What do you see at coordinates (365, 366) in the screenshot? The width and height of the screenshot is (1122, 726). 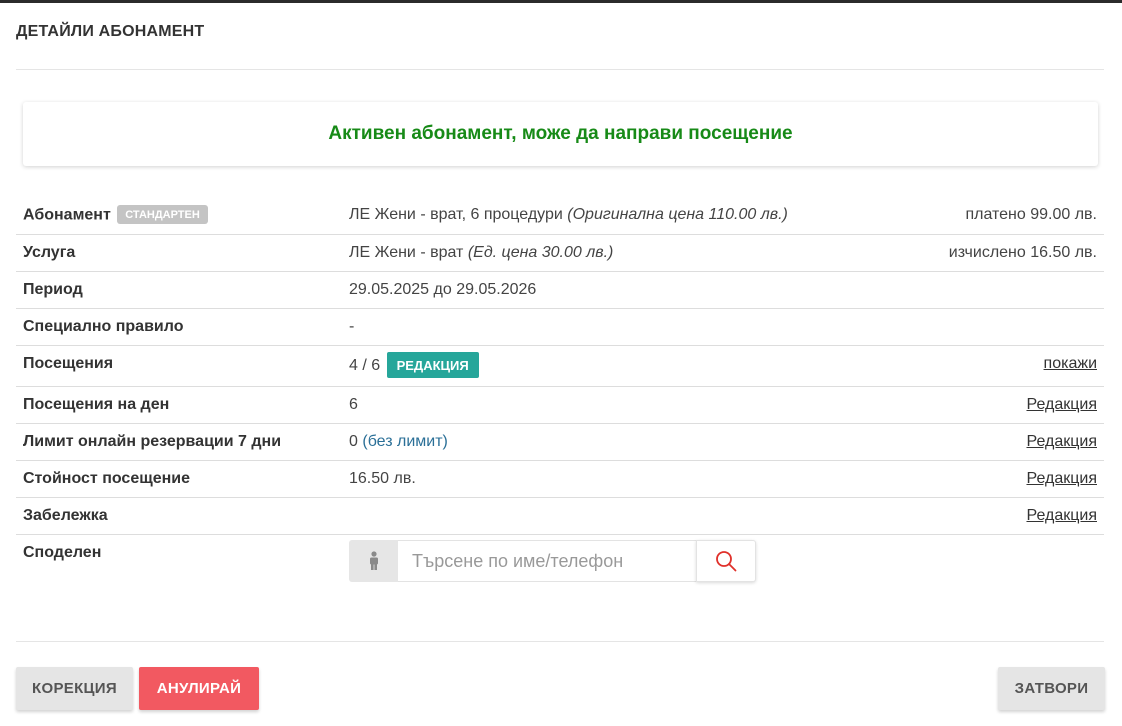 I see `visits-value: 4 / 6` at bounding box center [365, 366].